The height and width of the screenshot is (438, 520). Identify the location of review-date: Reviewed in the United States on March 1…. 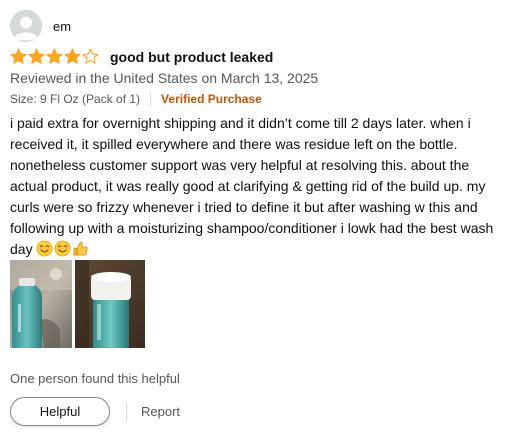
(164, 78).